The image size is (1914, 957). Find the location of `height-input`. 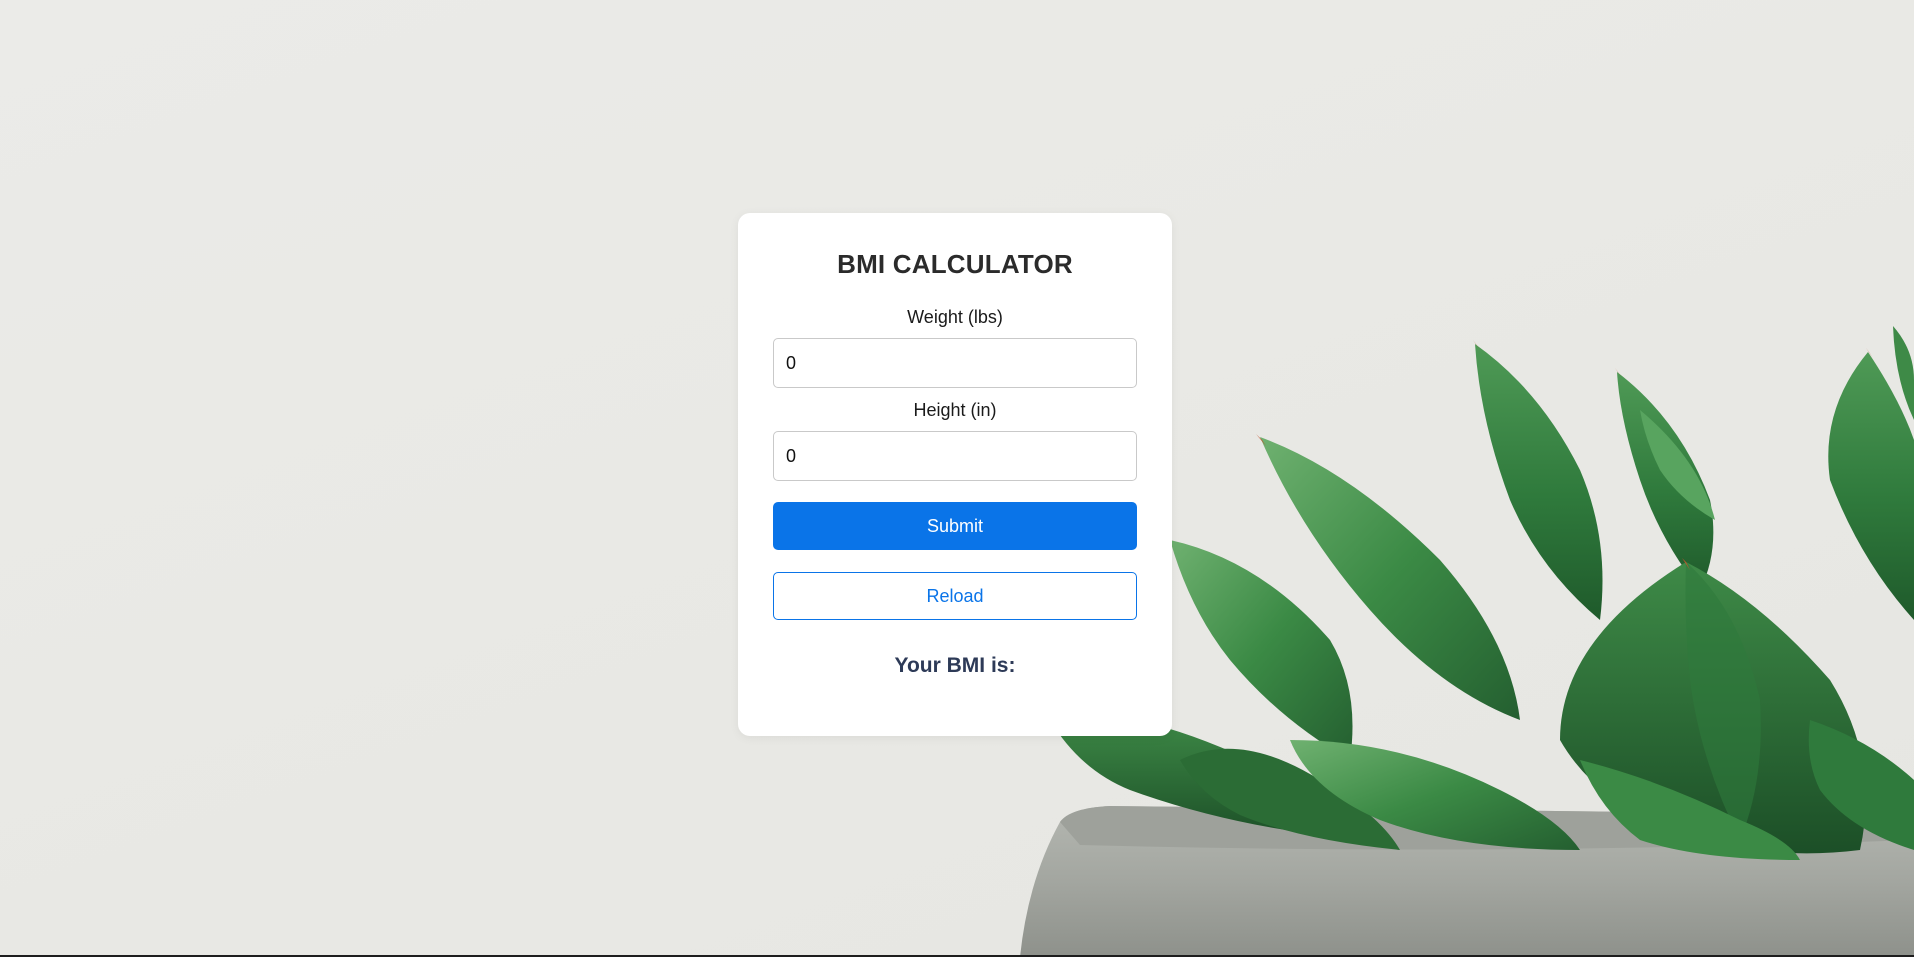

height-input is located at coordinates (955, 456).